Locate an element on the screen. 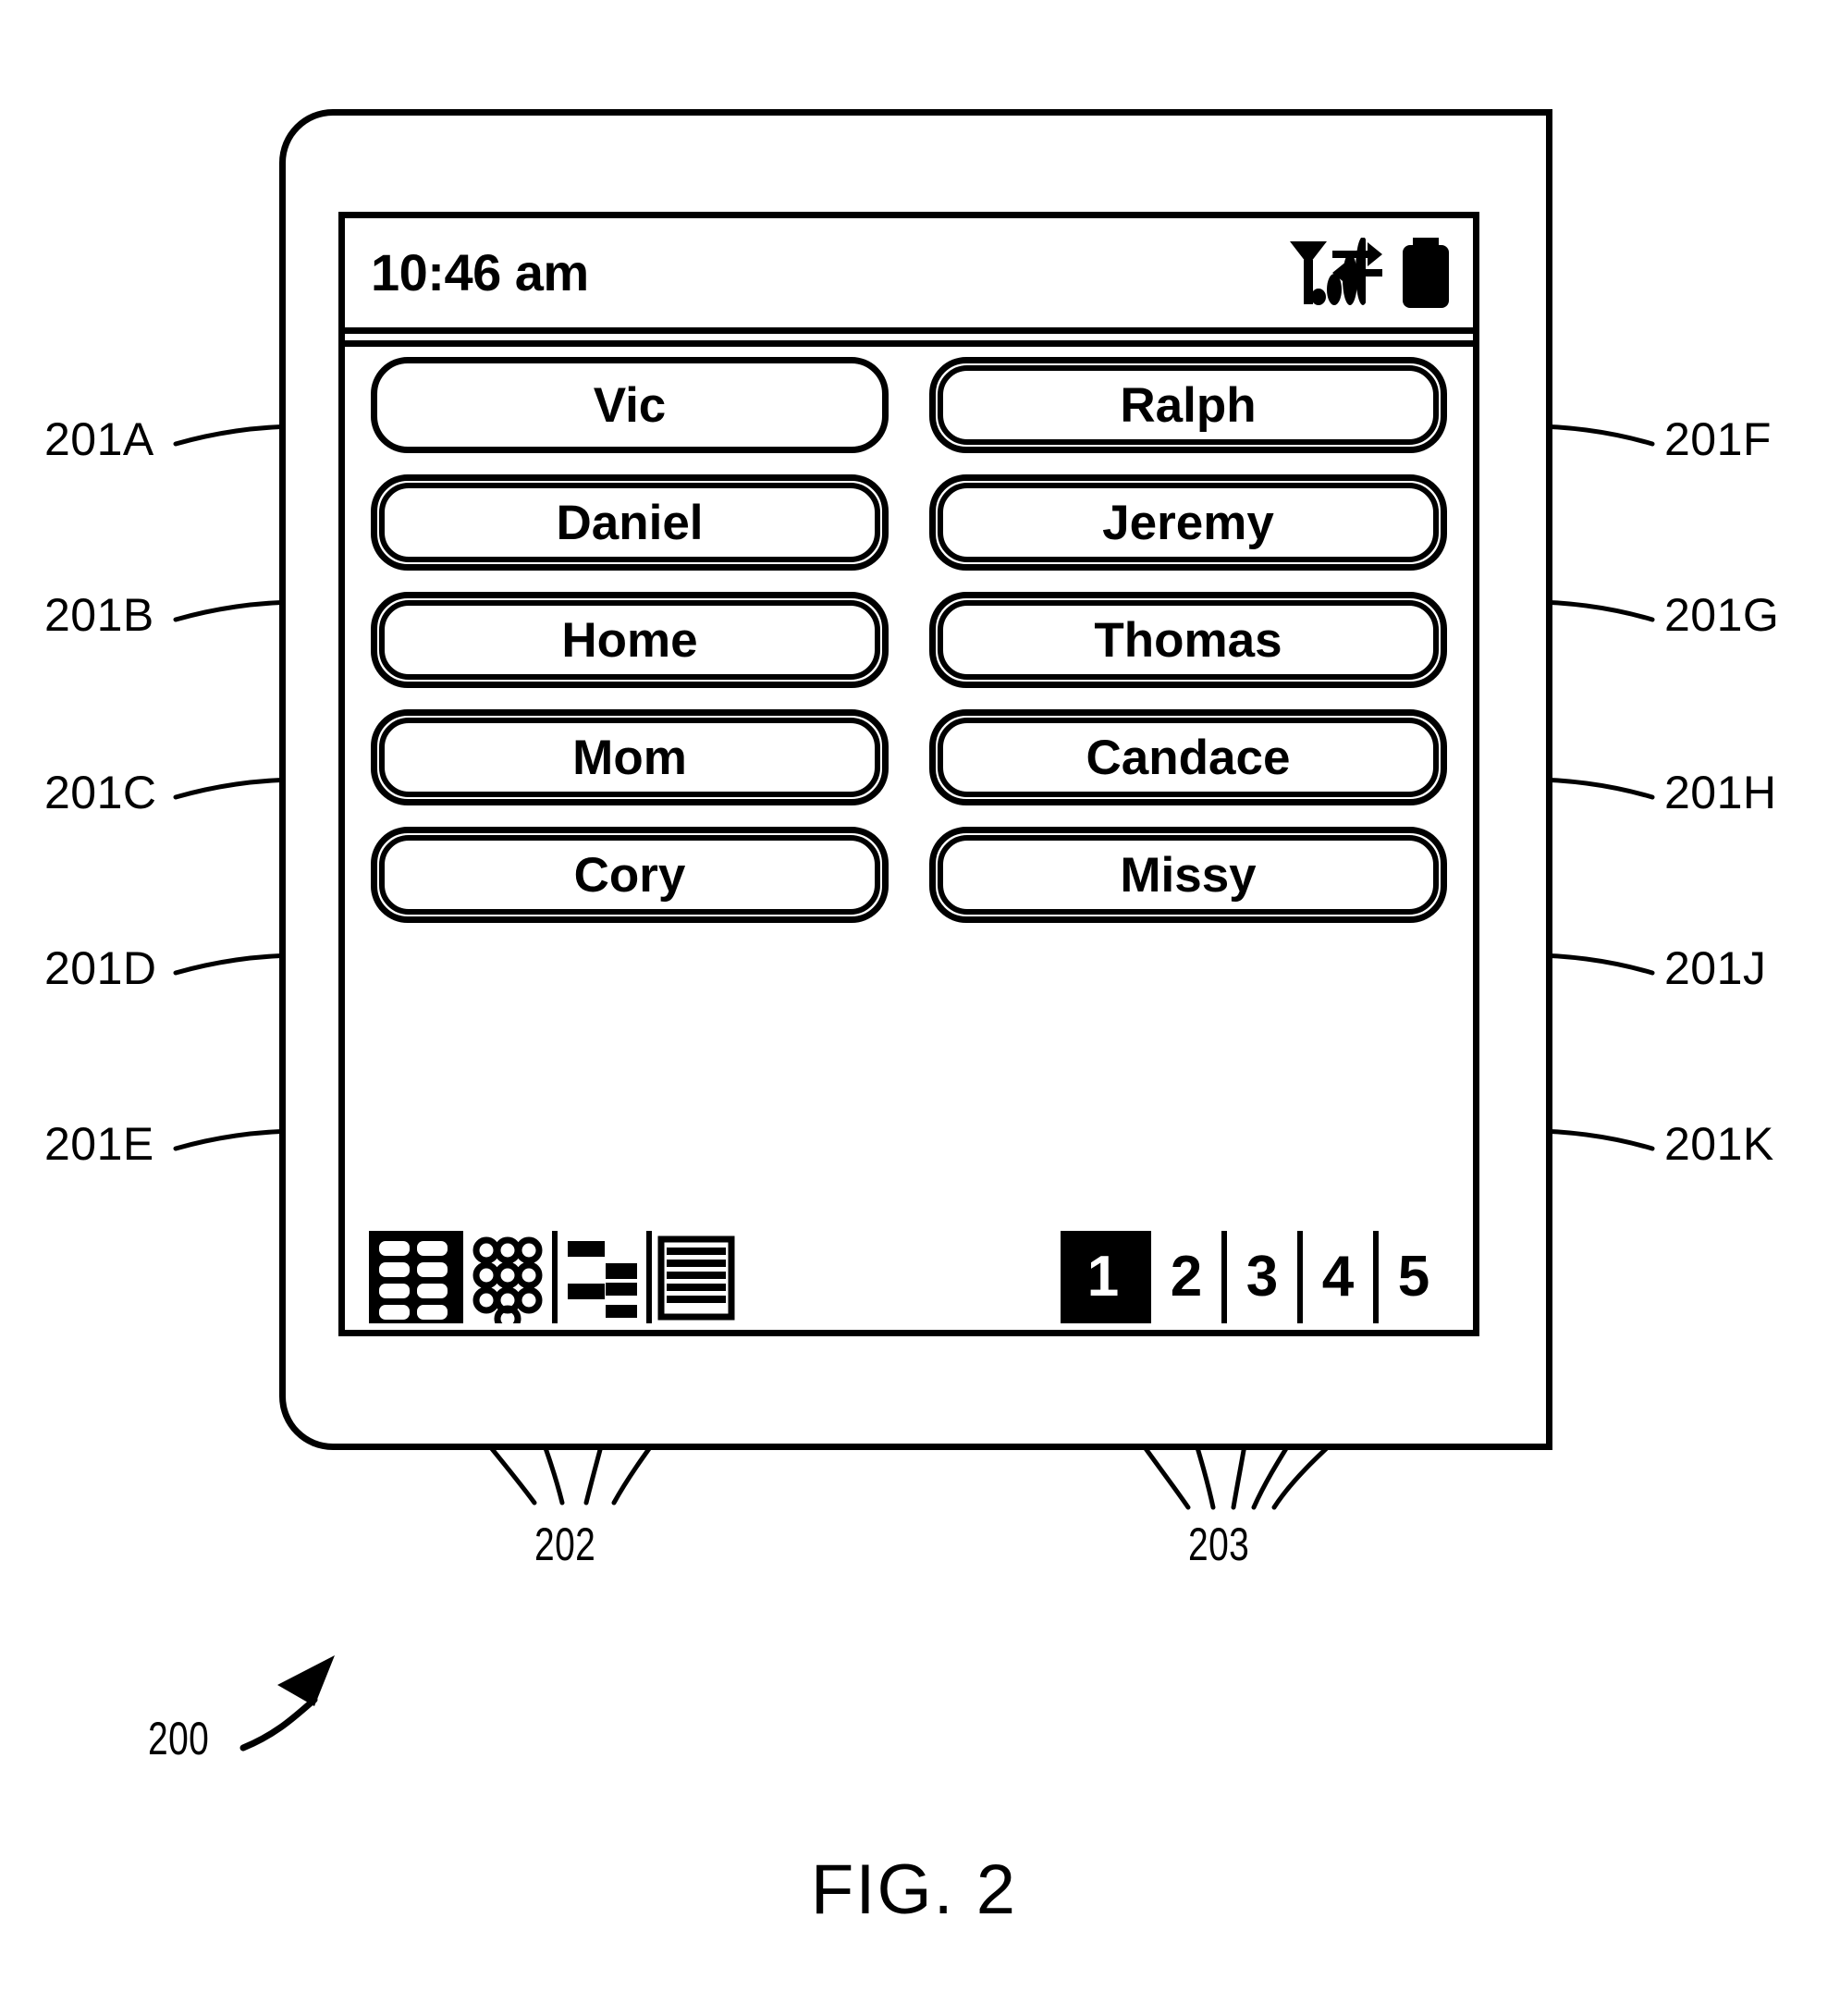 This screenshot has width=1828, height=2016. speed-dial-label: Ralph is located at coordinates (1189, 405).